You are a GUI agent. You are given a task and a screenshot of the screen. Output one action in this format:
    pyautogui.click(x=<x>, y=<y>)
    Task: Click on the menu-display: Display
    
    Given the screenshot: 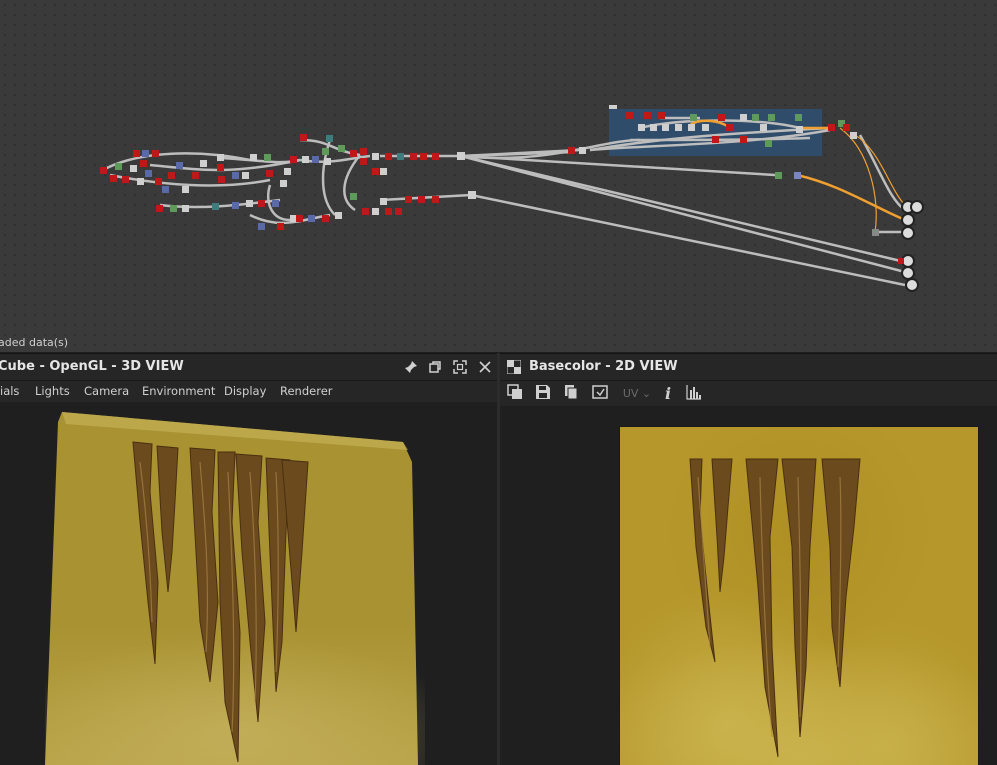 What is the action you would take?
    pyautogui.click(x=245, y=391)
    